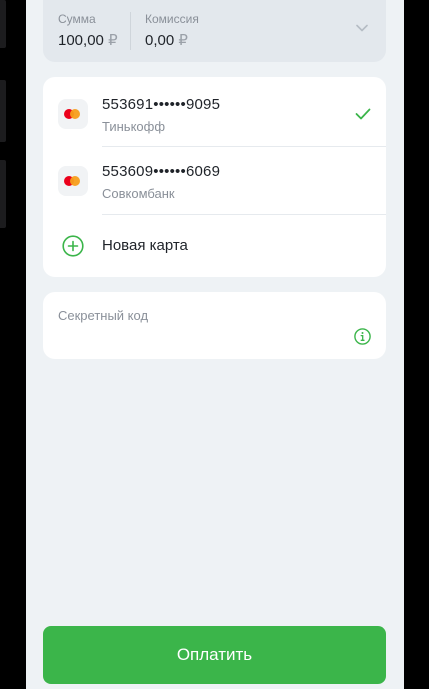 This screenshot has height=689, width=429. I want to click on new-card-button: Новая карта, so click(214, 246).